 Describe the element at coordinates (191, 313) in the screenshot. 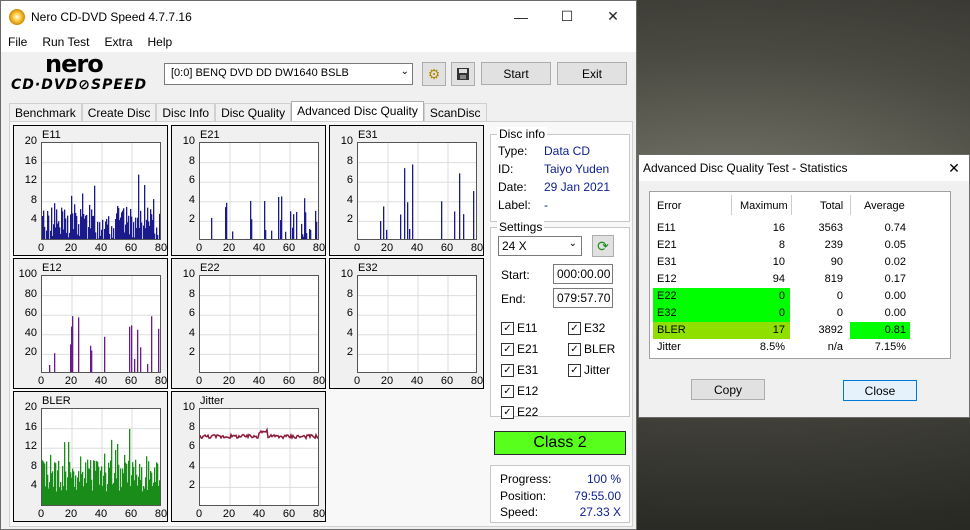

I see `y-tick-label: 6` at that location.